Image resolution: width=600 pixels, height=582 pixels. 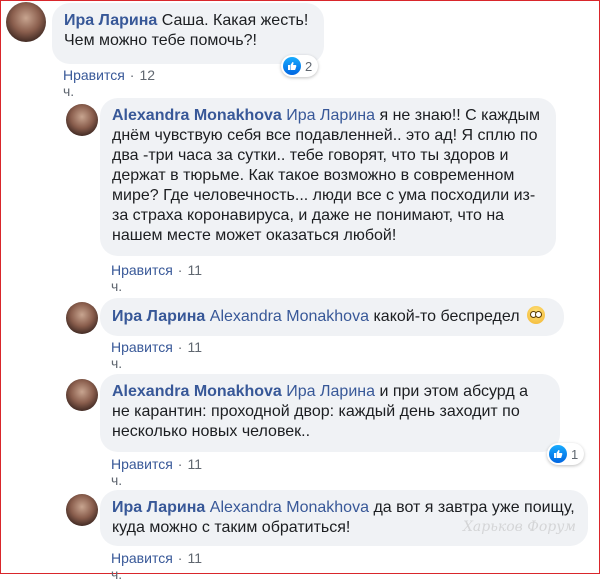 I want to click on watermark: Харьков Форум, so click(x=519, y=527).